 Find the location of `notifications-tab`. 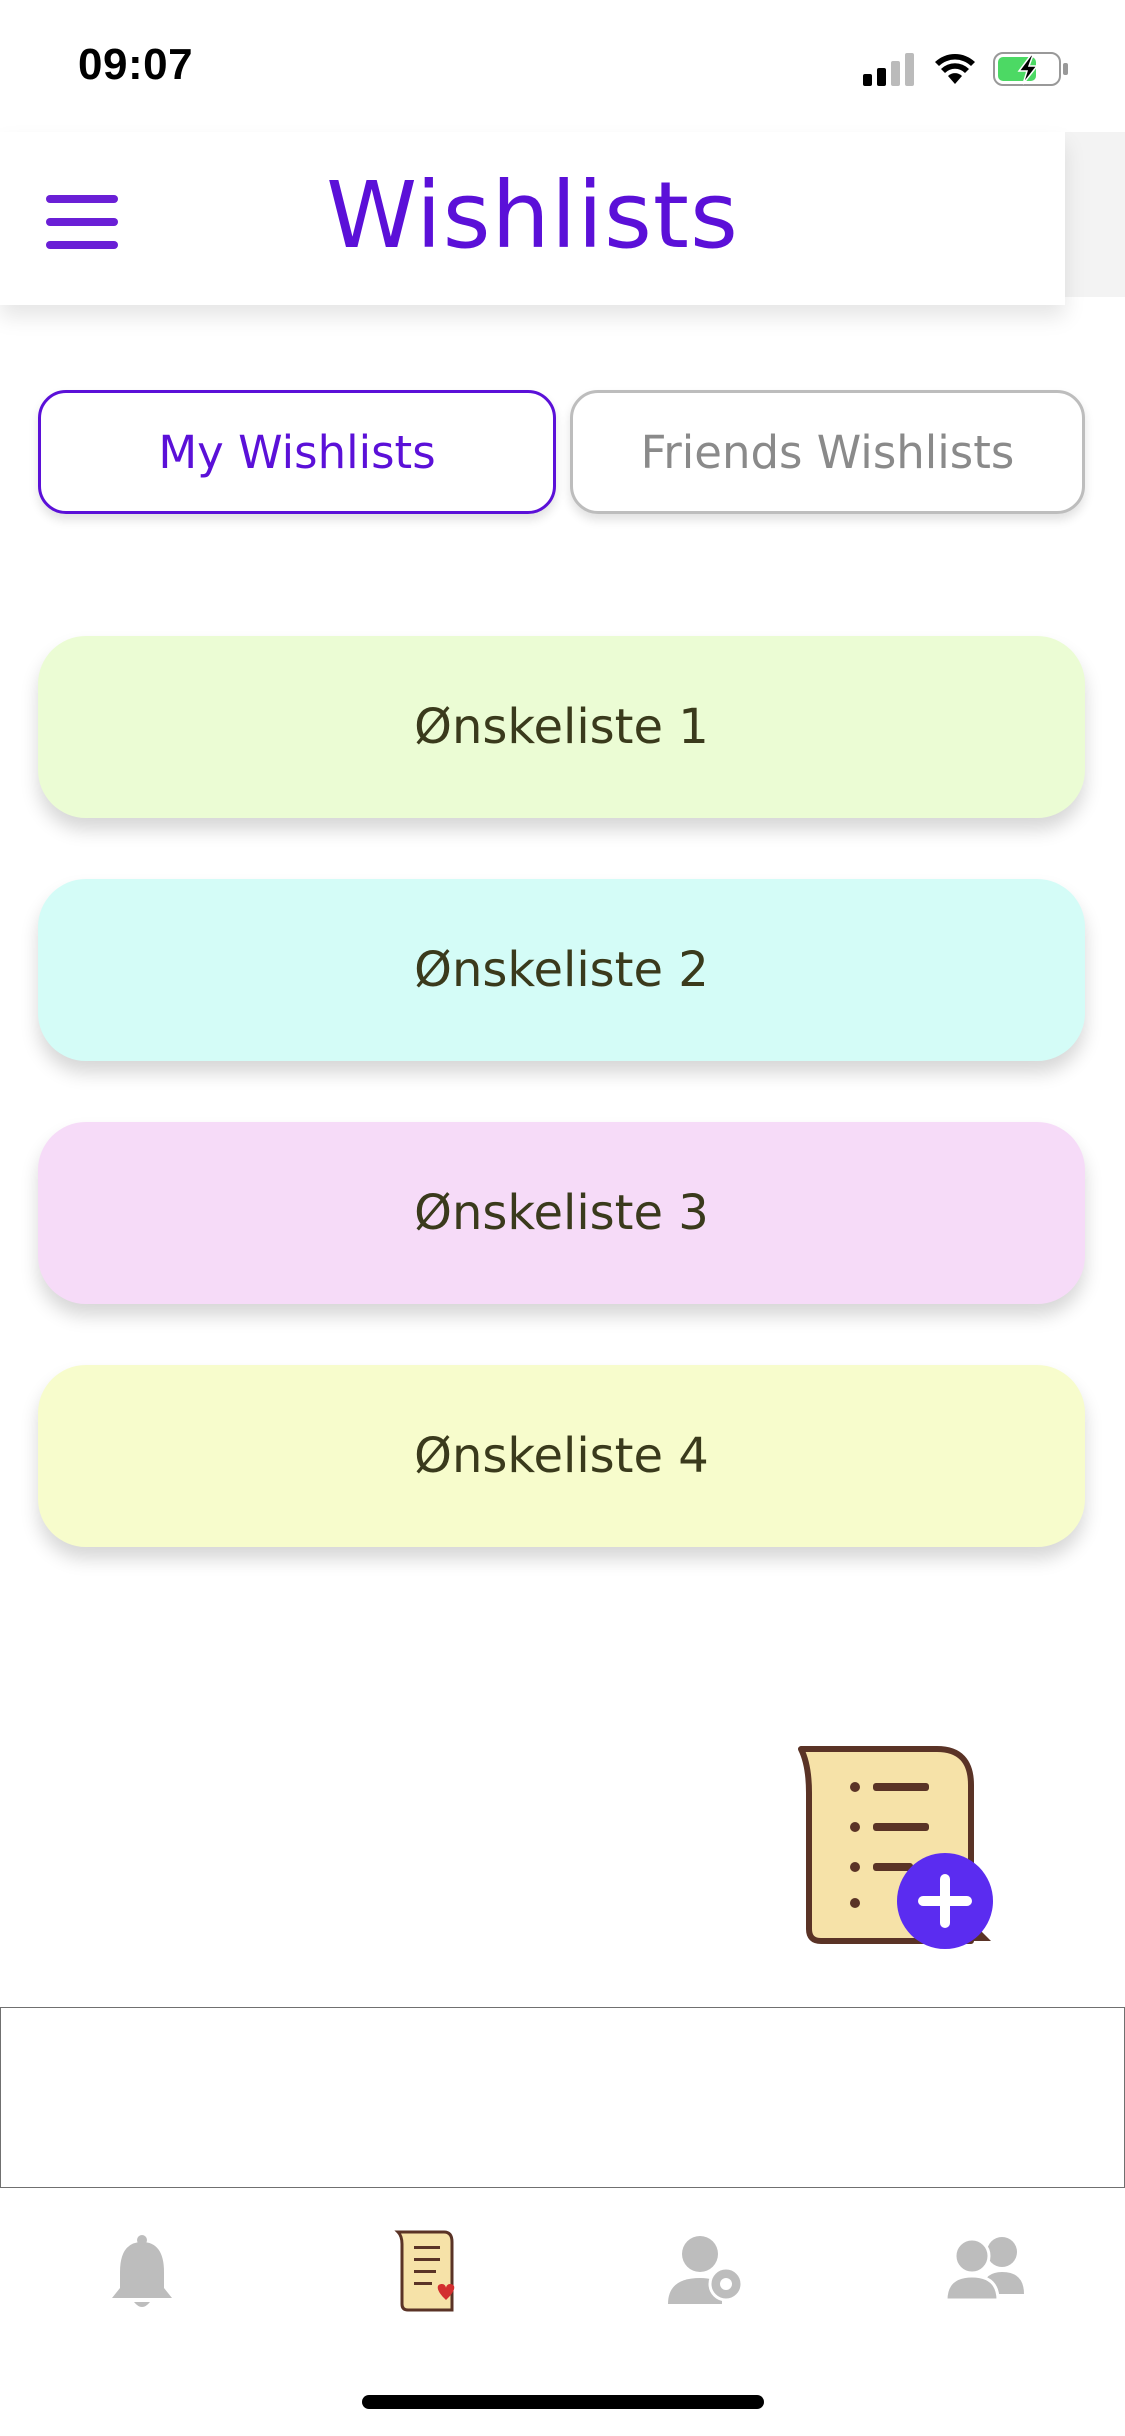

notifications-tab is located at coordinates (142, 2273).